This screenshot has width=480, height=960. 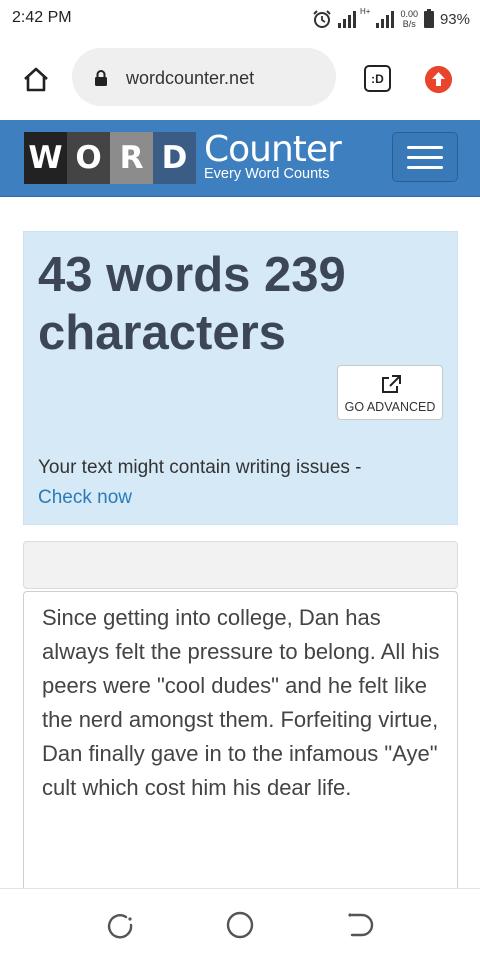 I want to click on go-advanced-label: GO ADVANCED, so click(x=390, y=407).